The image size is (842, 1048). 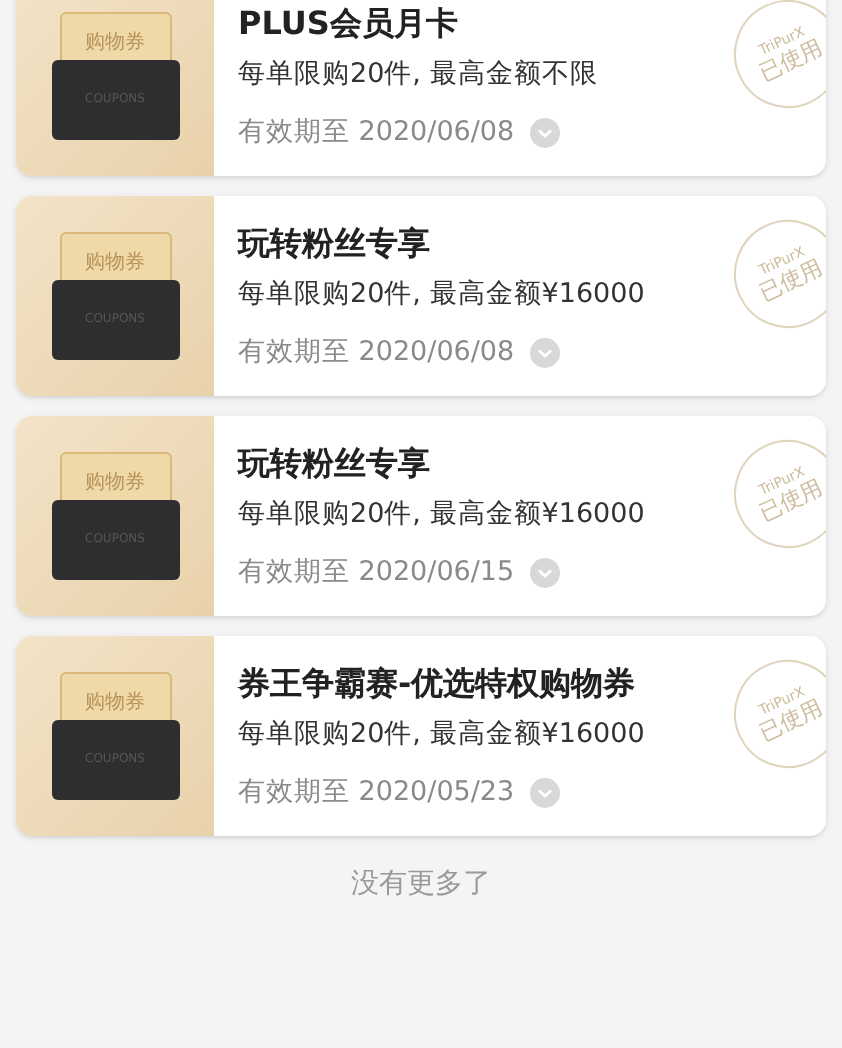 I want to click on coupon-title: 券王争霸赛-优选特权购物券, so click(x=438, y=684).